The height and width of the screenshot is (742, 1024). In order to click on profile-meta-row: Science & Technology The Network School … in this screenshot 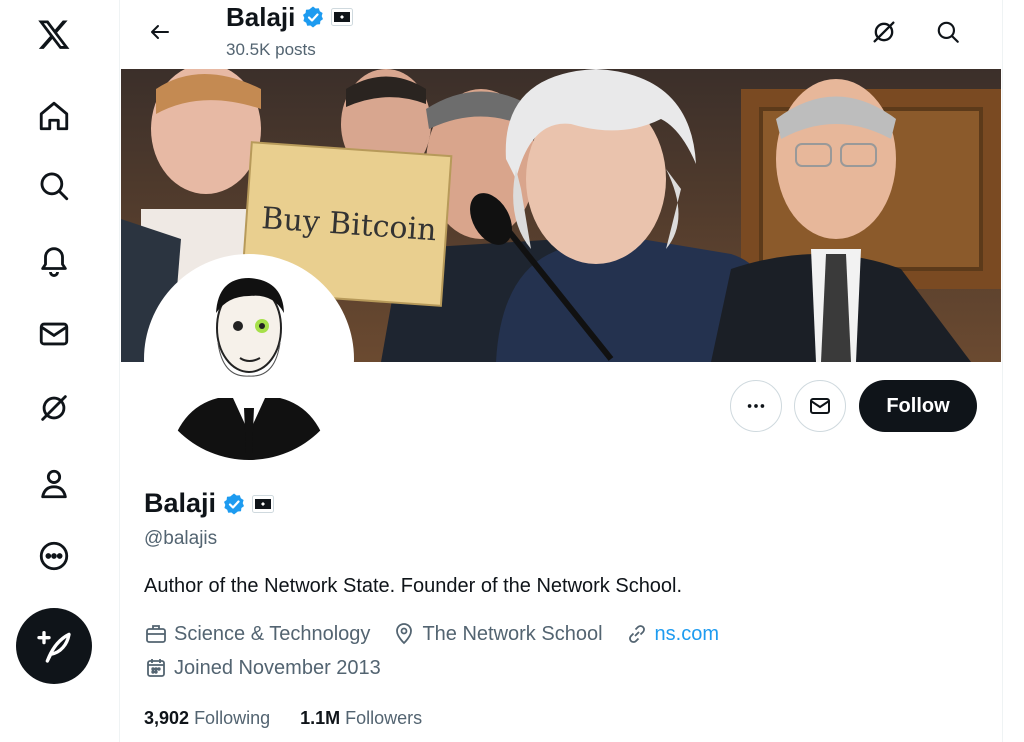, I will do `click(442, 634)`.